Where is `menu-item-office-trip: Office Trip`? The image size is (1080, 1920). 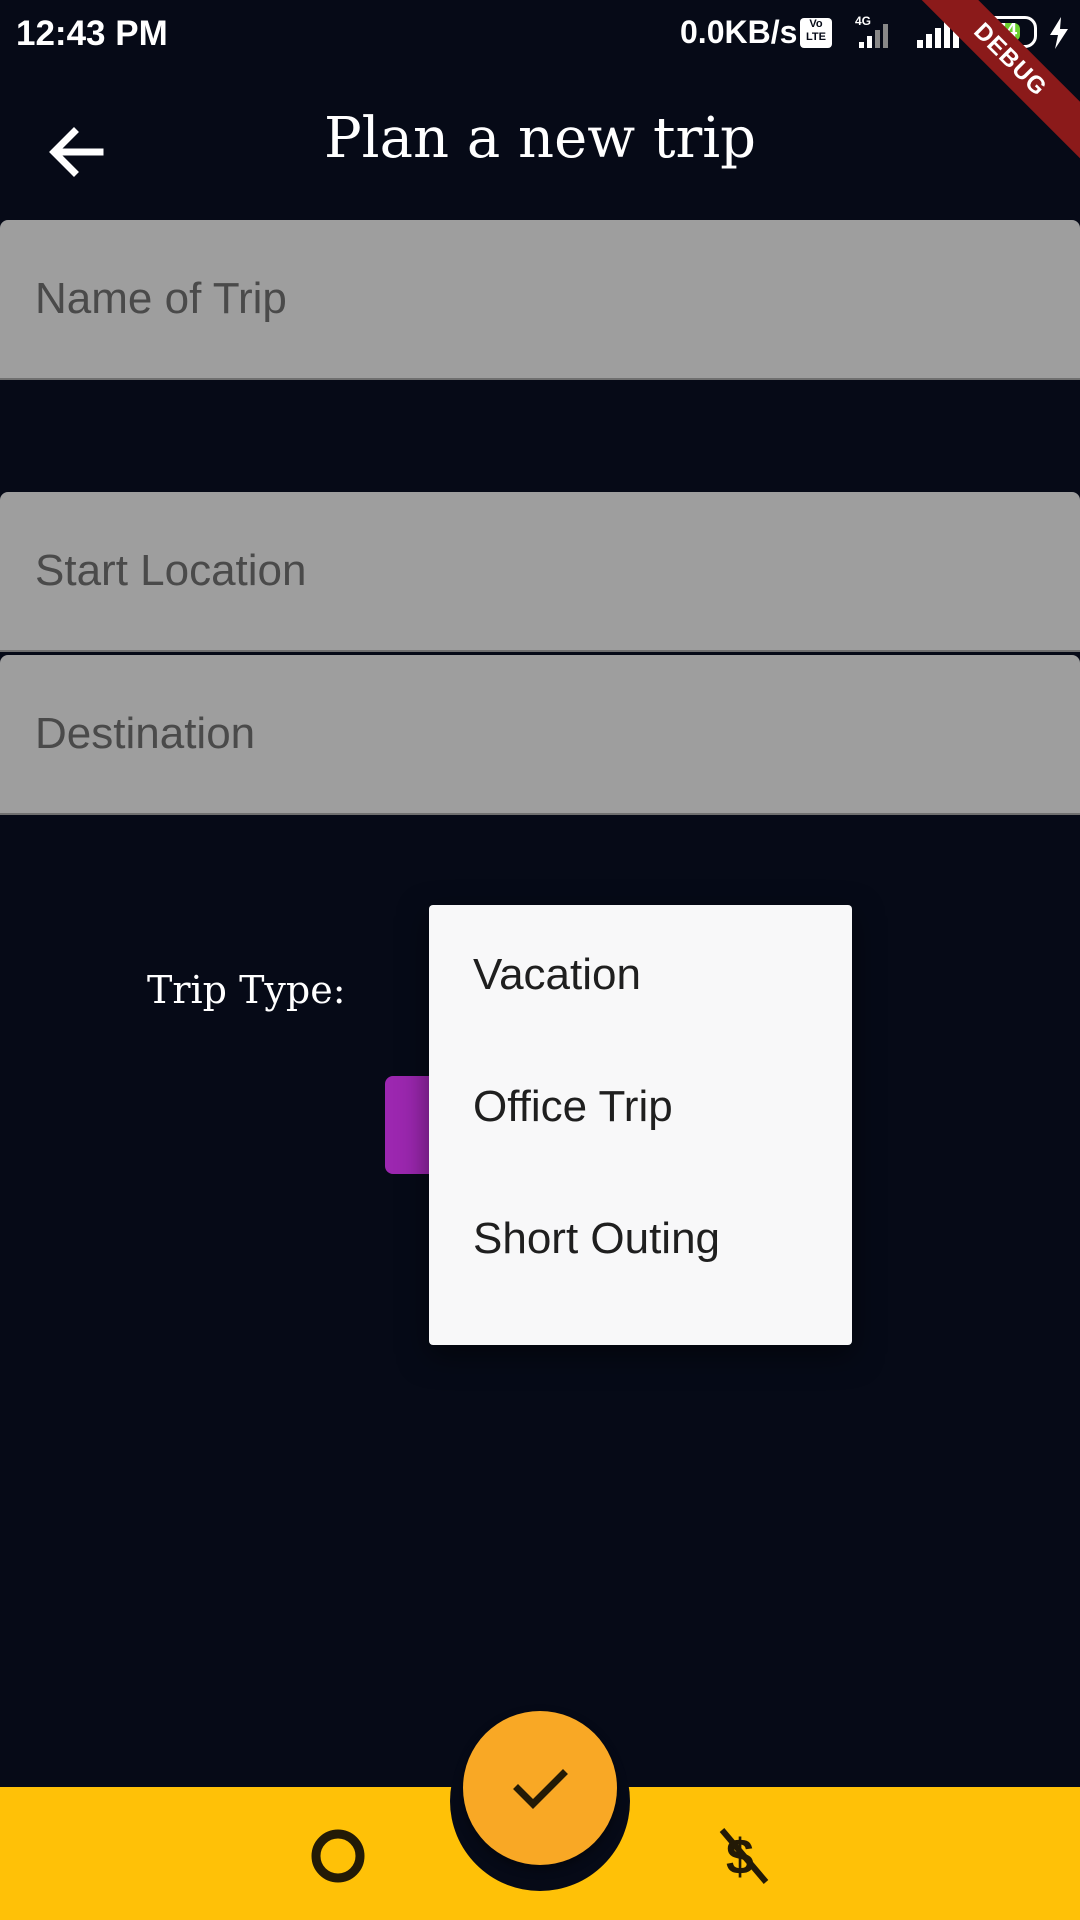
menu-item-office-trip: Office Trip is located at coordinates (640, 1105).